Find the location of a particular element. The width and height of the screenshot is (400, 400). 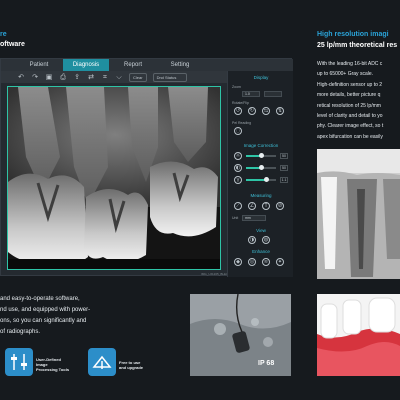

tab-setting: Setting is located at coordinates (180, 65).